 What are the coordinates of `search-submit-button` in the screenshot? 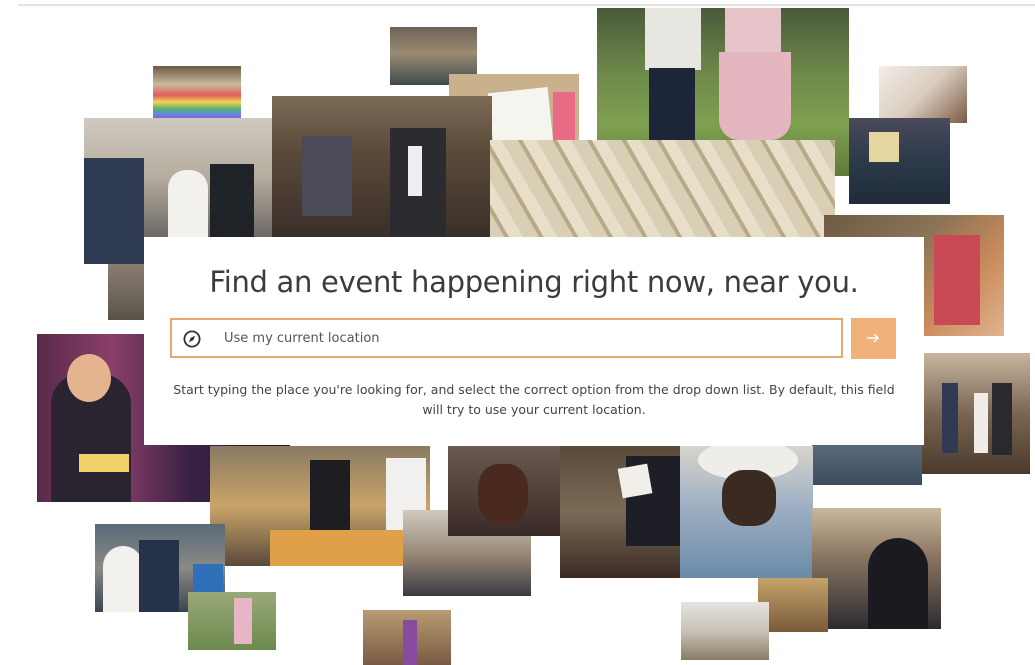 It's located at (873, 338).